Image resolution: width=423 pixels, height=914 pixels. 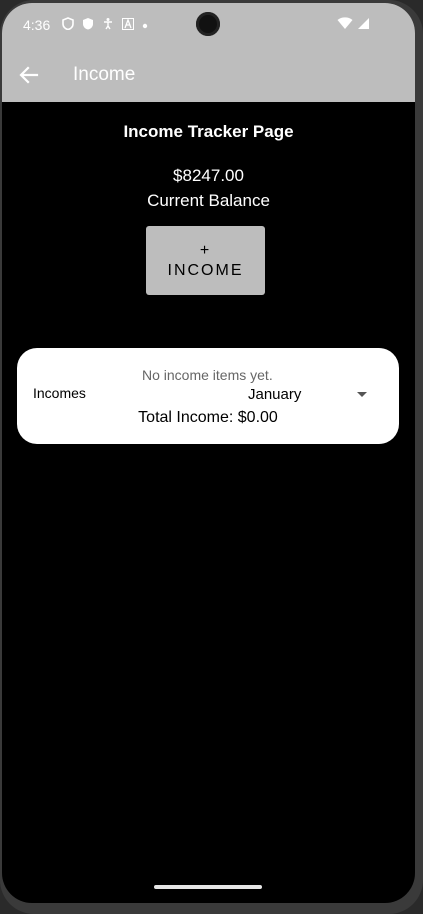 I want to click on app-bar-title: Income, so click(x=104, y=74).